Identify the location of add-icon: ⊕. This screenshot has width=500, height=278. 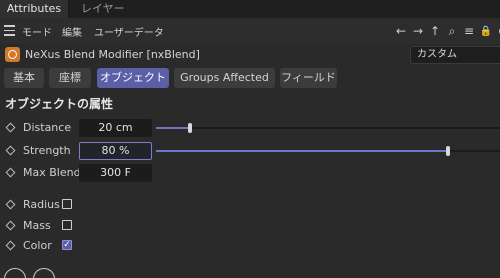
(498, 31).